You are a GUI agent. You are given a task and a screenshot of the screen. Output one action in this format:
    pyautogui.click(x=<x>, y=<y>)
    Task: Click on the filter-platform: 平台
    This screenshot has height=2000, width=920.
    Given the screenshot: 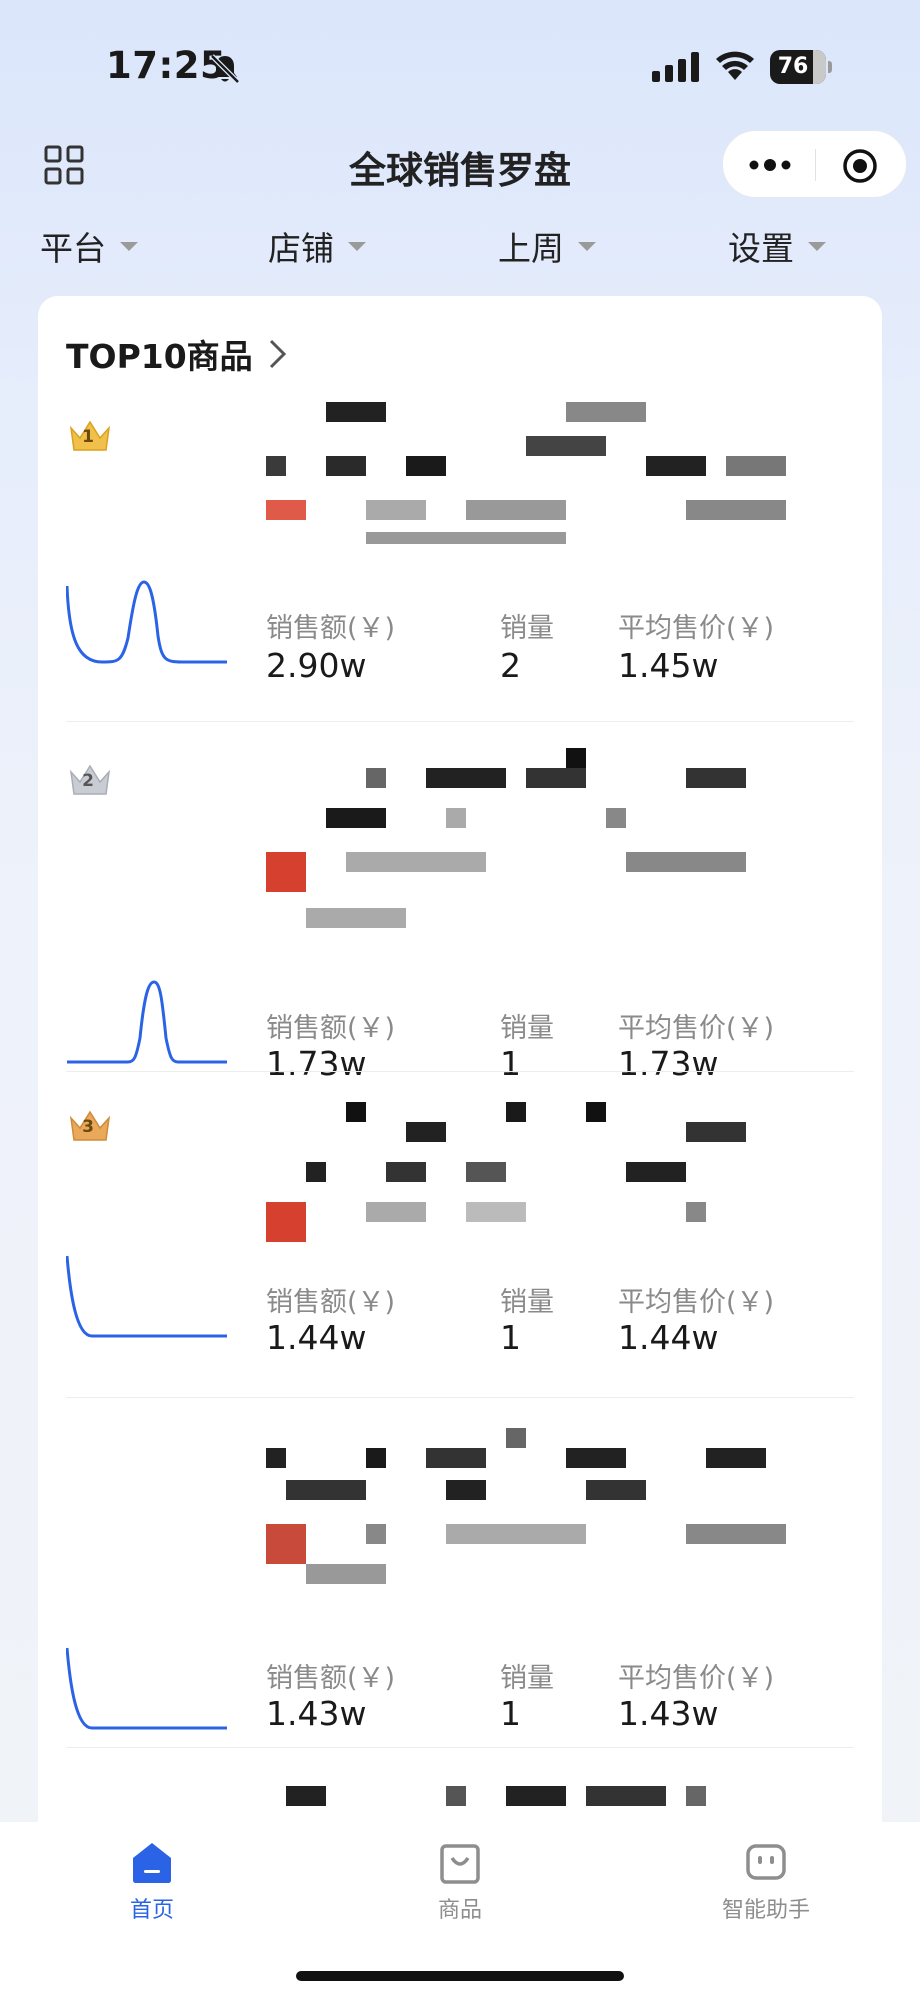 What is the action you would take?
    pyautogui.click(x=89, y=246)
    